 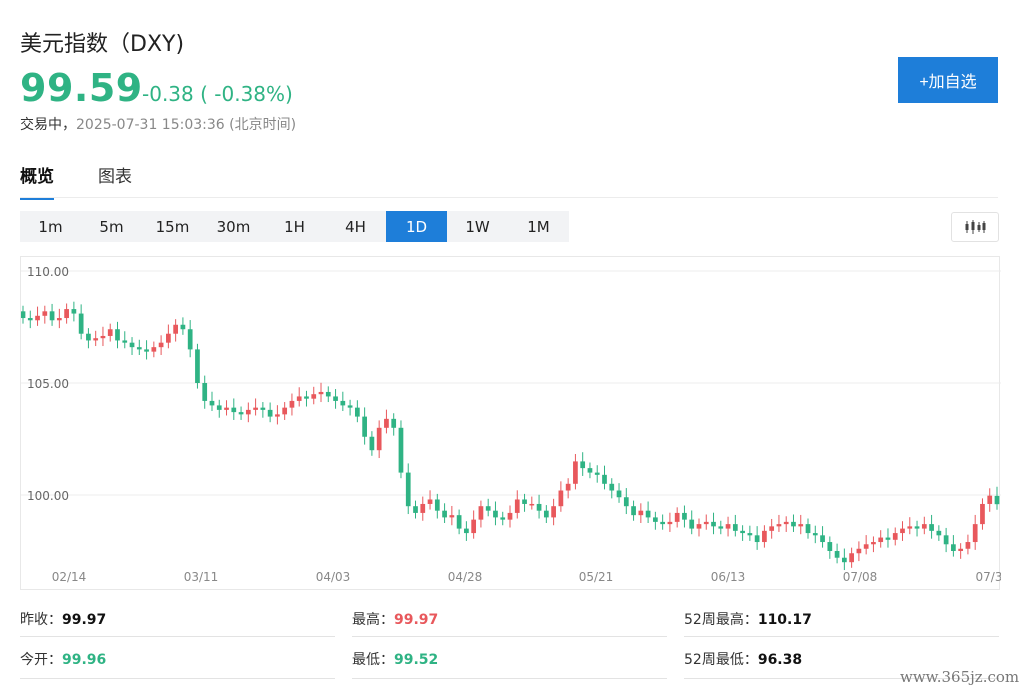 What do you see at coordinates (355, 226) in the screenshot?
I see `period-4h: 4H` at bounding box center [355, 226].